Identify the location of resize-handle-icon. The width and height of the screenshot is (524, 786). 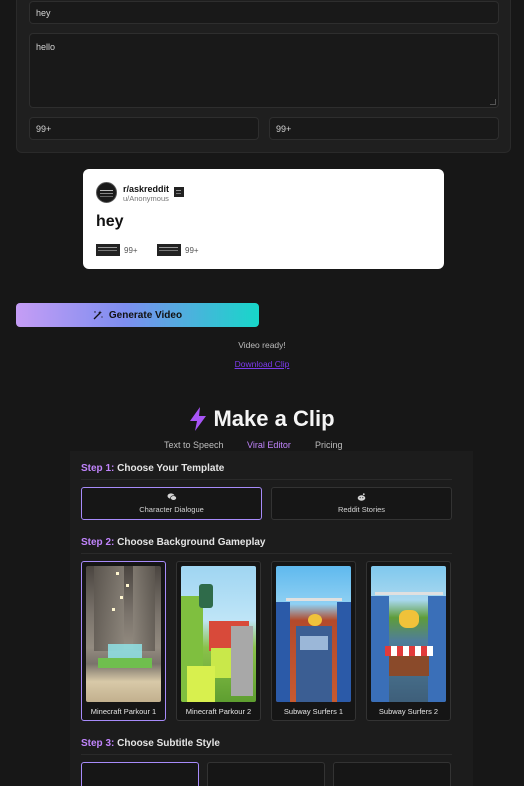
(493, 102).